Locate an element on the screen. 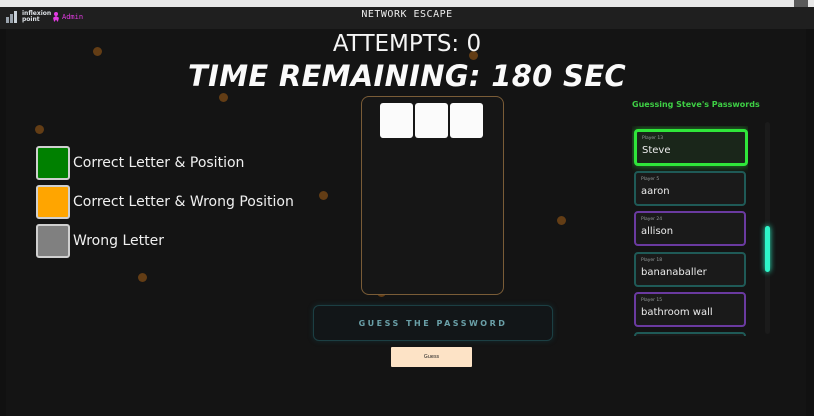 The image size is (814, 416). player-name: Steve is located at coordinates (656, 150).